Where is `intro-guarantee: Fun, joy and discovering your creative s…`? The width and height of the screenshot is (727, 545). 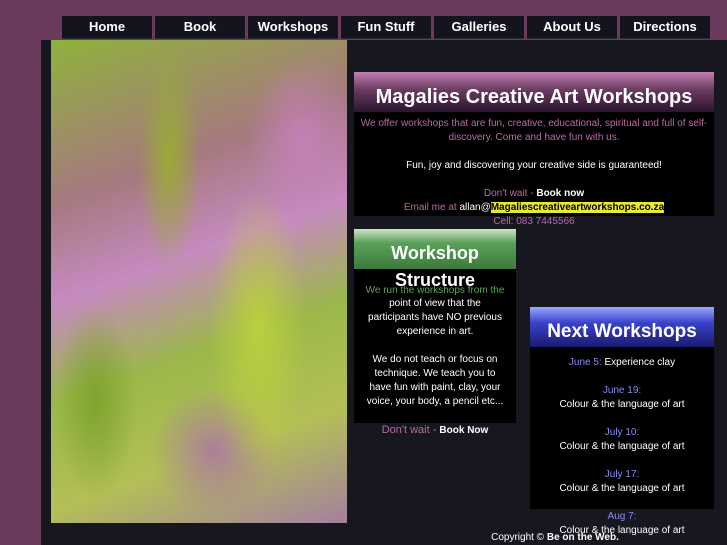
intro-guarantee: Fun, joy and discovering your creative s… is located at coordinates (534, 165).